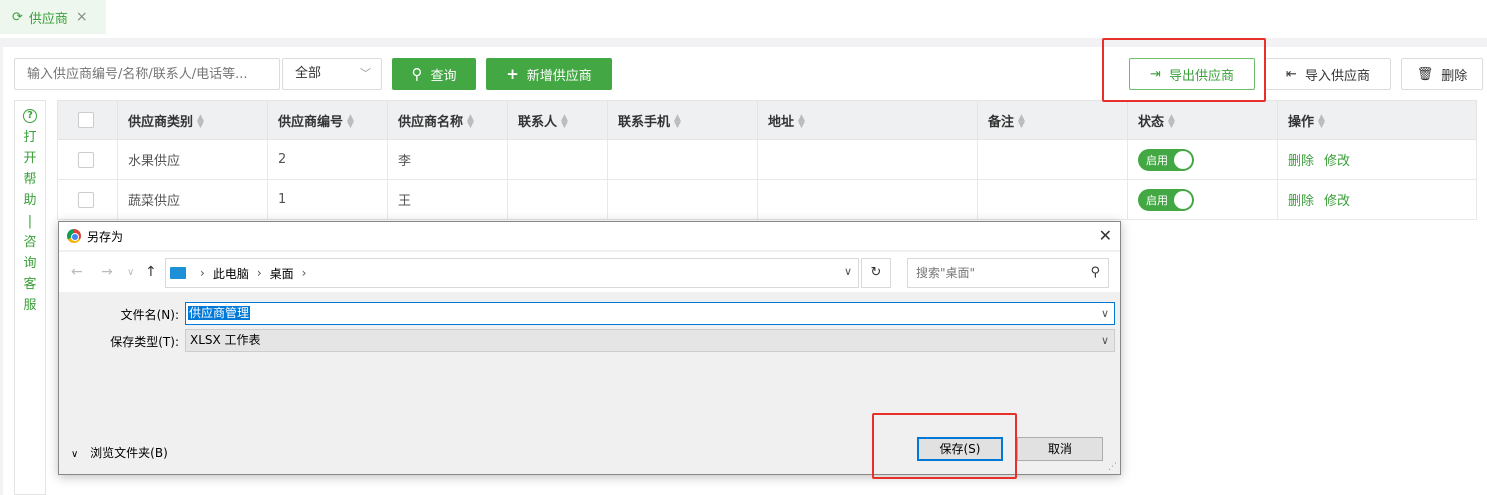 The image size is (1487, 495). I want to click on help-char: 询, so click(30, 263).